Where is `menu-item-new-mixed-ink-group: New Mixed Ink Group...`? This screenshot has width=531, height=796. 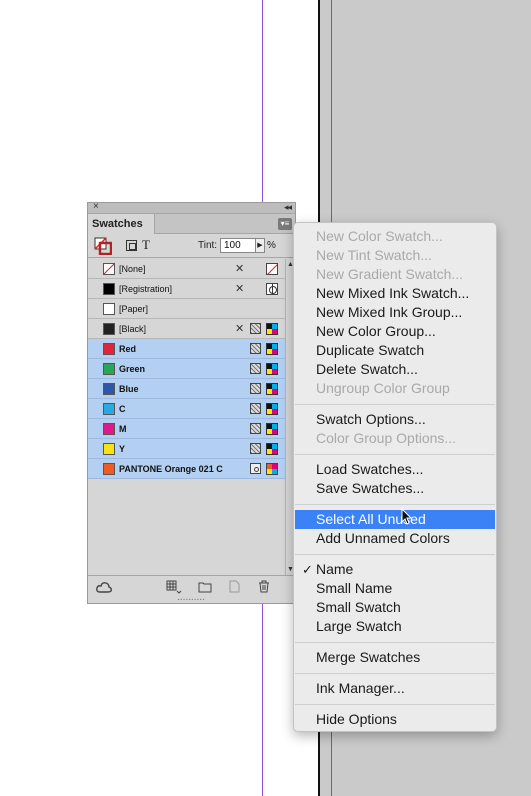 menu-item-new-mixed-ink-group: New Mixed Ink Group... is located at coordinates (395, 312).